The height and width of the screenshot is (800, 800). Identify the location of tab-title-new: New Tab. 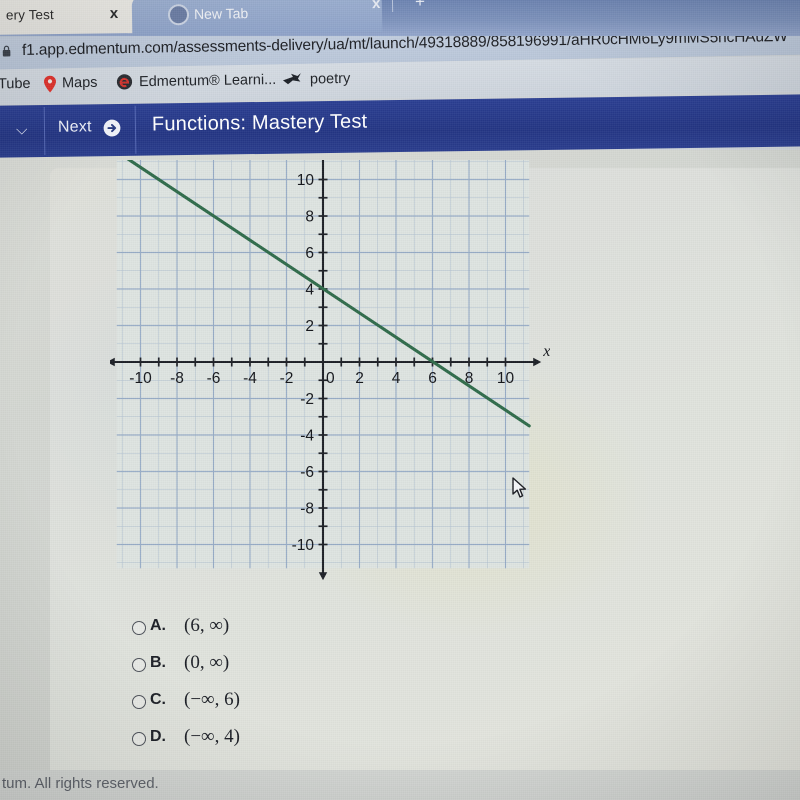
(221, 13).